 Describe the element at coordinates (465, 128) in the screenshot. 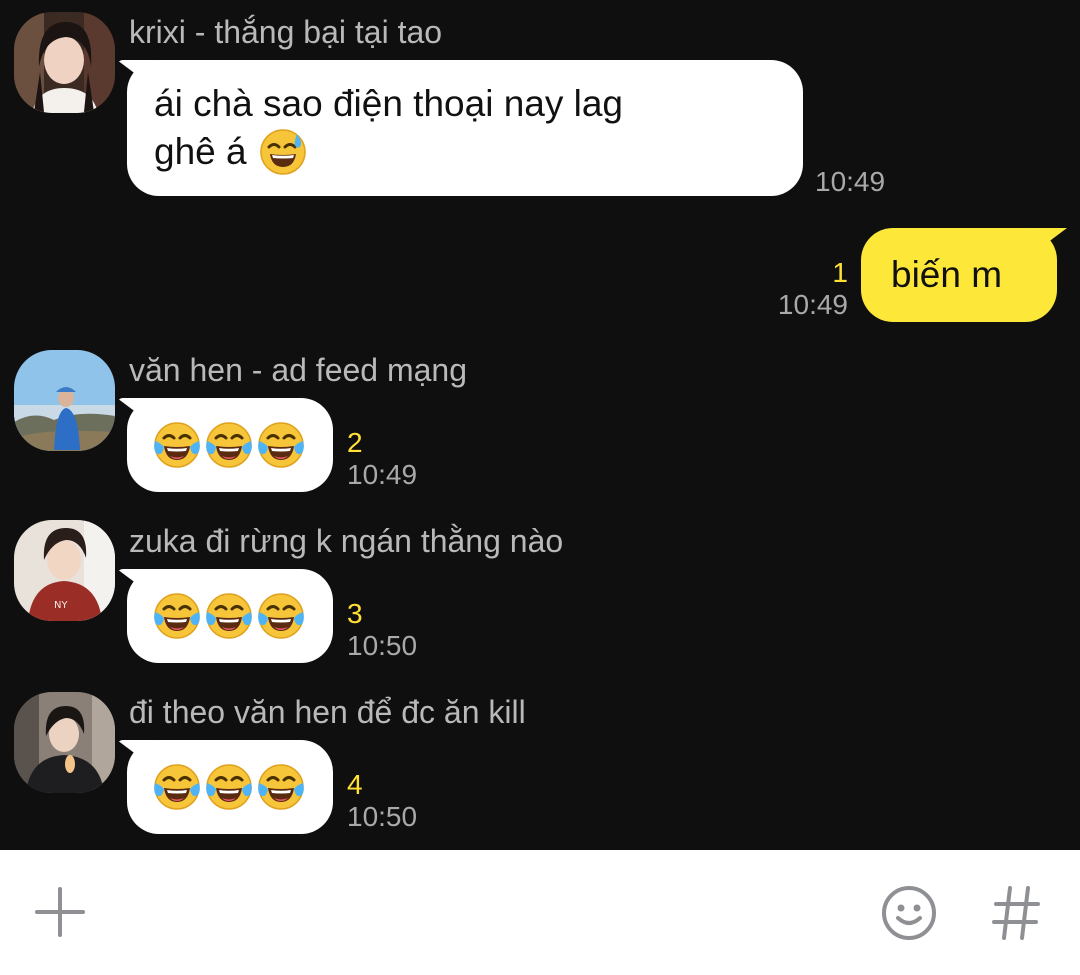

I see `message-bubble: ái chà sao điện thoại nay lag ghê á` at that location.